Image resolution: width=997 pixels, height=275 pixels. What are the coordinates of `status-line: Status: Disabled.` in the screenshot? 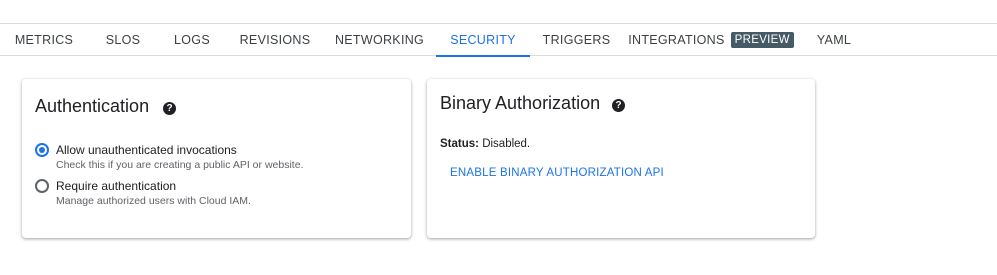 It's located at (485, 144).